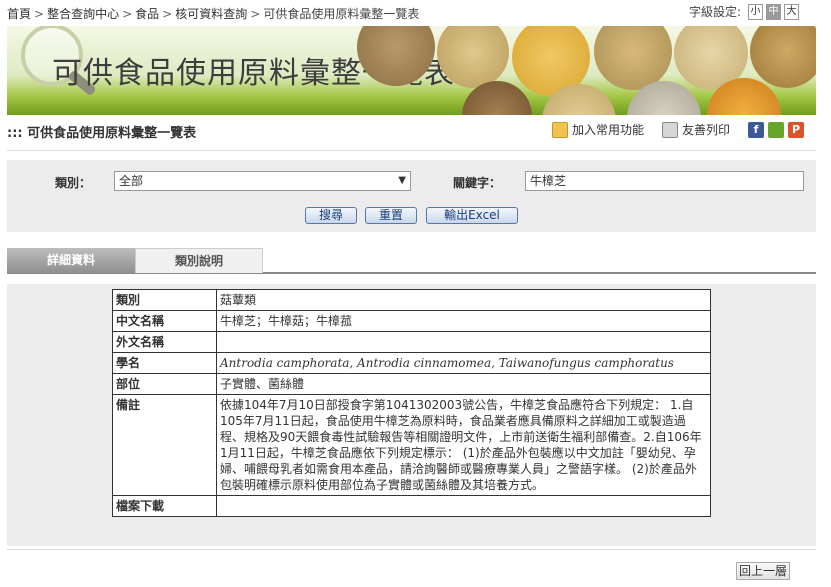  Describe the element at coordinates (164, 300) in the screenshot. I see `row-key: 類別` at that location.